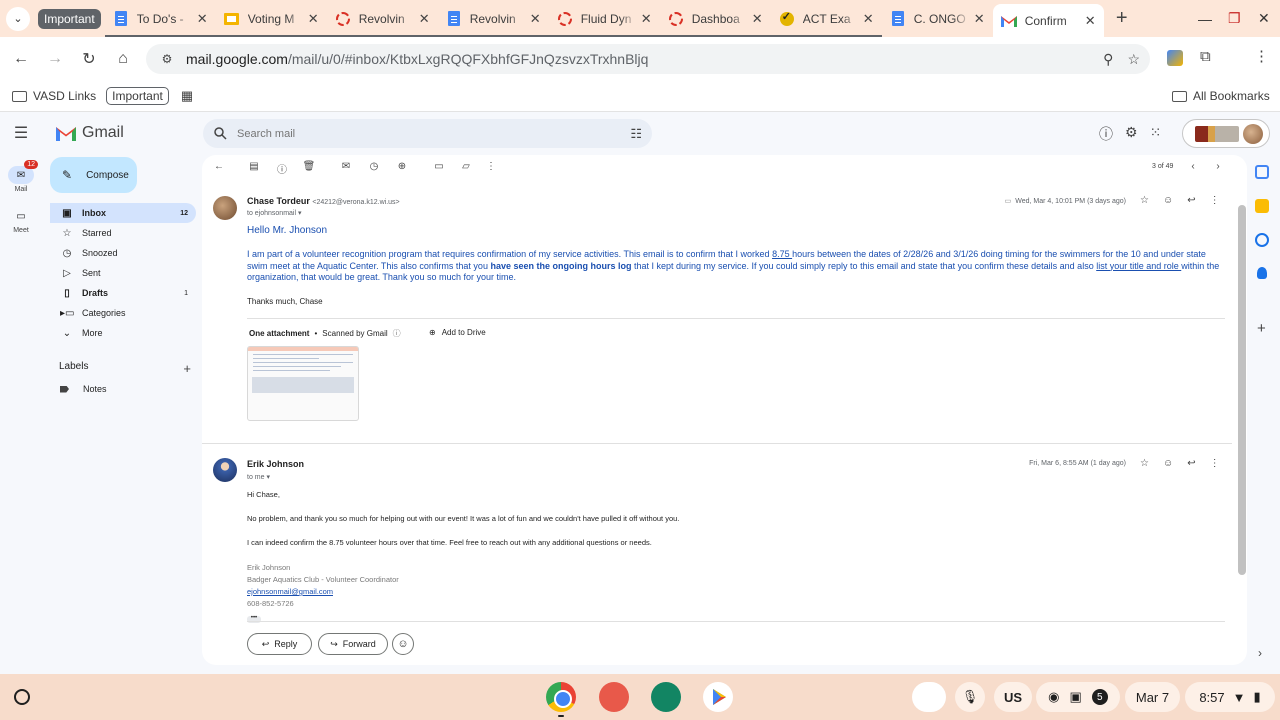  What do you see at coordinates (1260, 653) in the screenshot?
I see `expand-panel-icon: ›` at bounding box center [1260, 653].